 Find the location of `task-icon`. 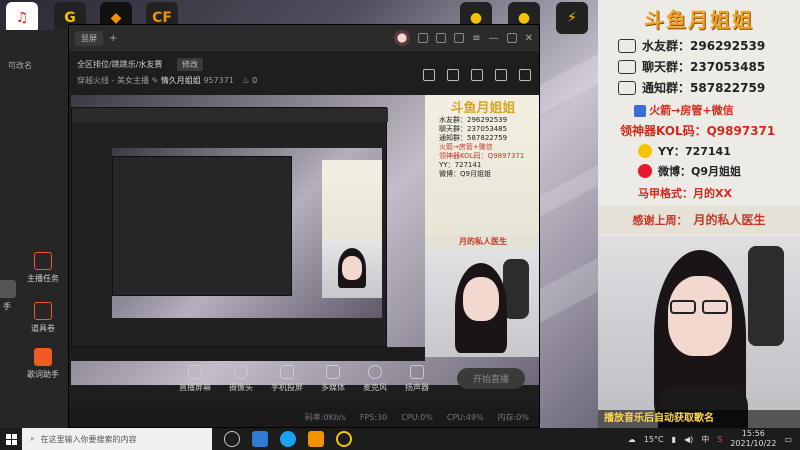

task-icon is located at coordinates (43, 261).